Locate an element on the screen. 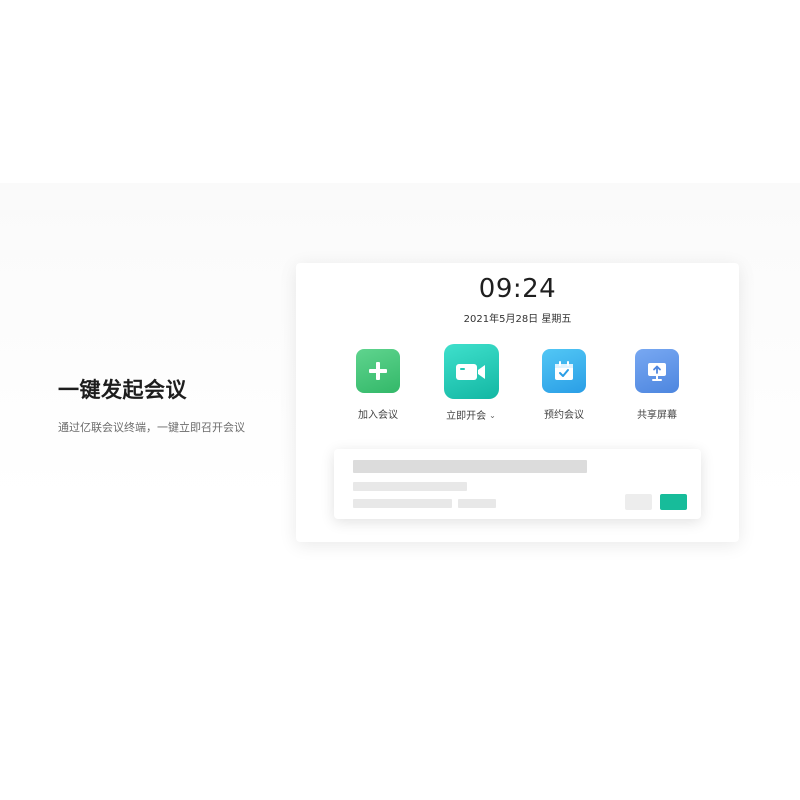 Image resolution: width=800 pixels, height=800 pixels. join-meeting-label: 加入会议 is located at coordinates (378, 415).